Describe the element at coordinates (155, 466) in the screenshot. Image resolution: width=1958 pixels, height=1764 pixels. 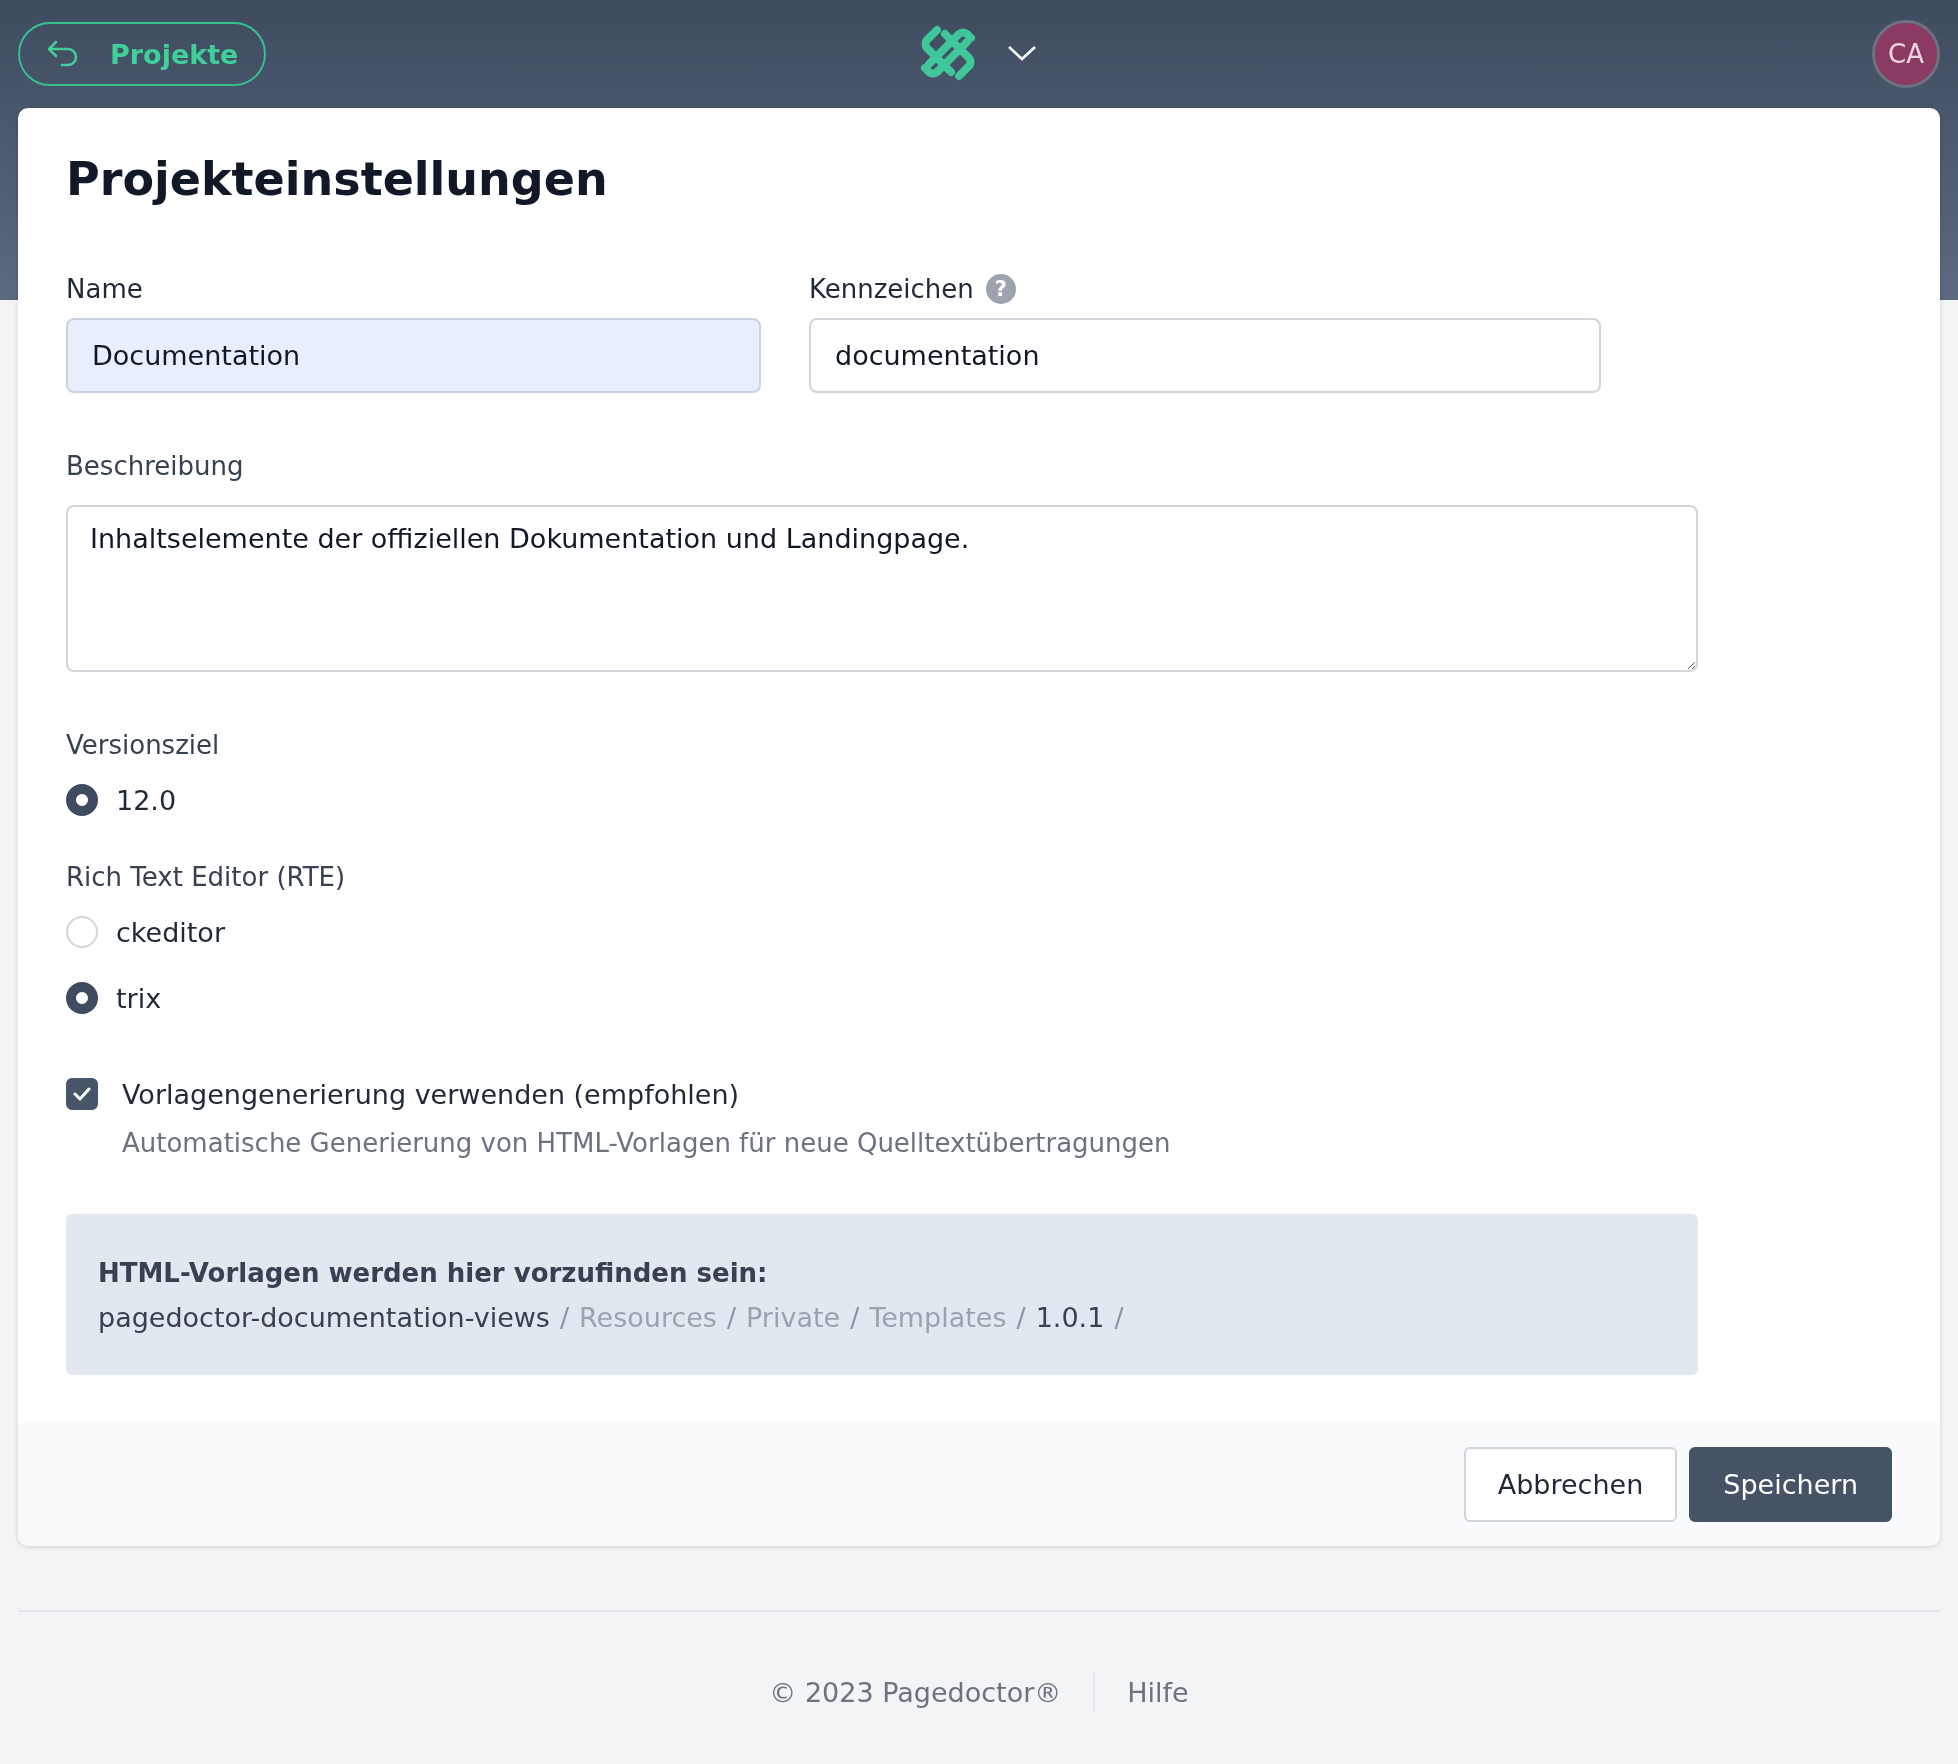
I see `field-label: Beschreibung` at that location.